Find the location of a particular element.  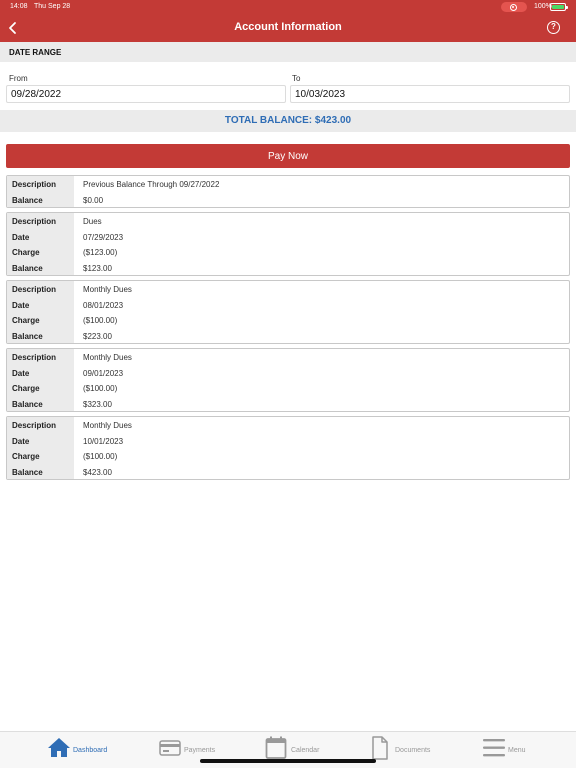

row-value: $323.00 is located at coordinates (97, 404).